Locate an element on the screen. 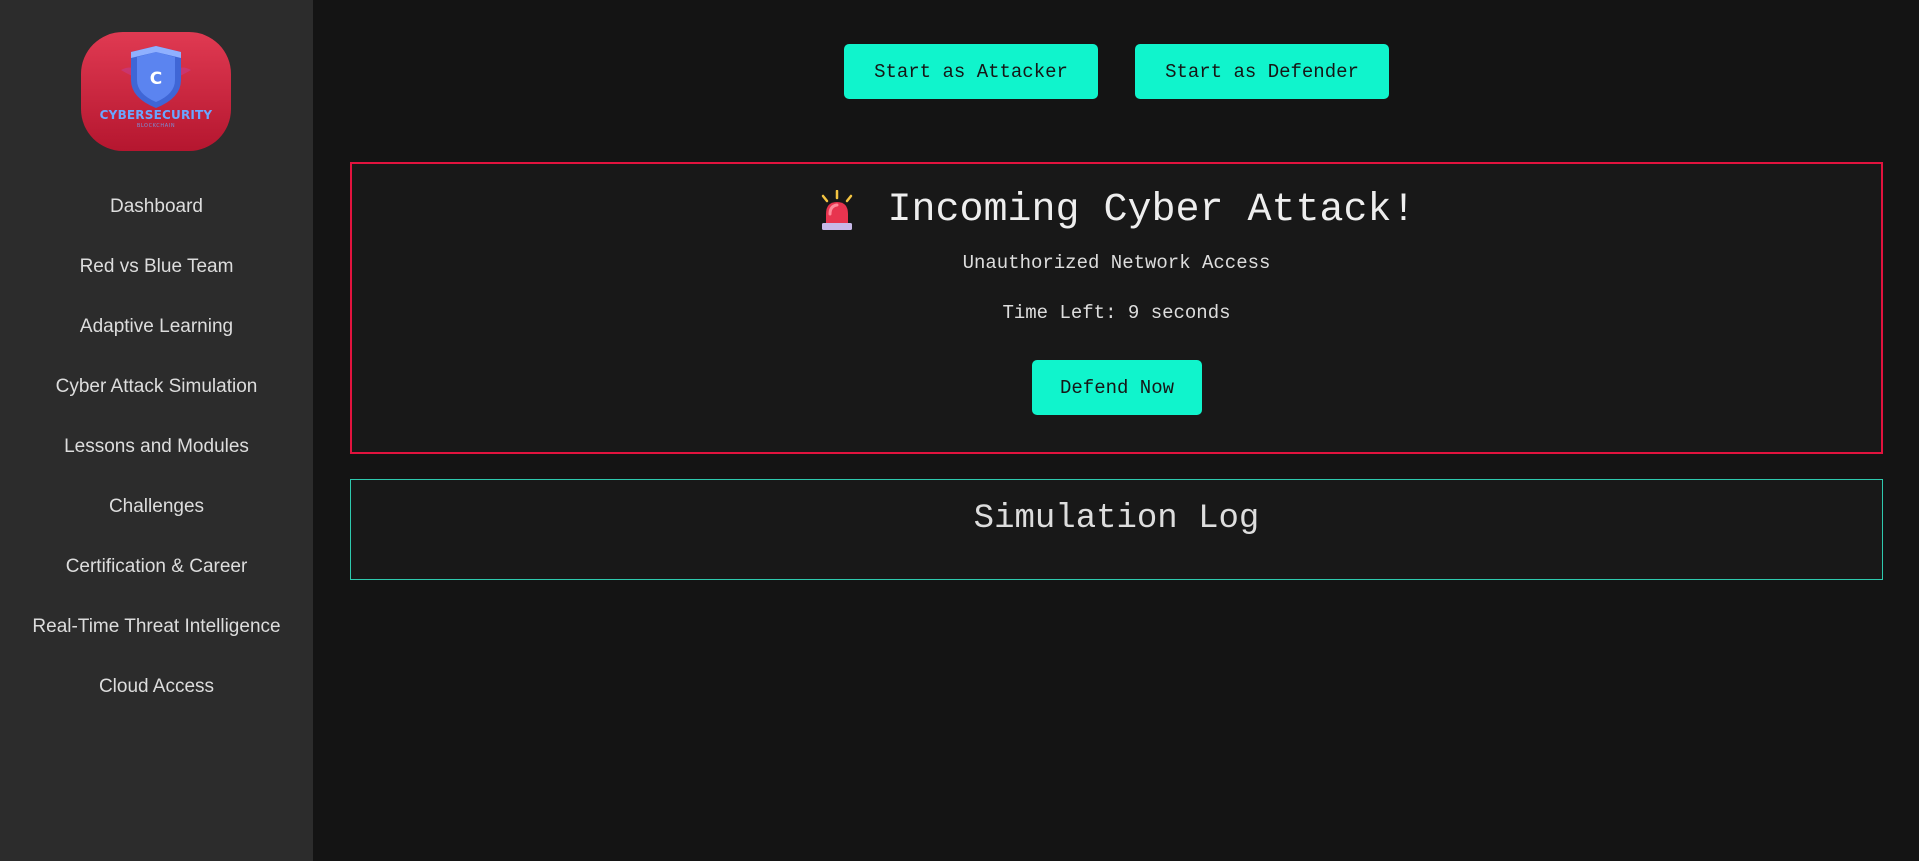  simulation-log-panel: Simulation Log is located at coordinates (1116, 529).